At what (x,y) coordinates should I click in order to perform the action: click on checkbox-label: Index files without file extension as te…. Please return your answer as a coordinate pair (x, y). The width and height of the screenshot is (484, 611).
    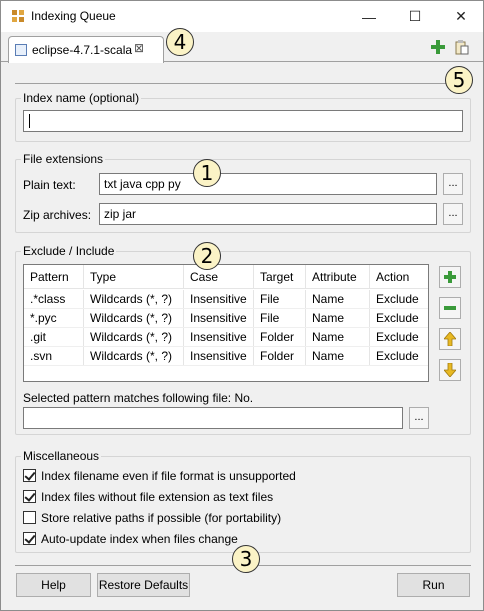
    Looking at the image, I should click on (157, 497).